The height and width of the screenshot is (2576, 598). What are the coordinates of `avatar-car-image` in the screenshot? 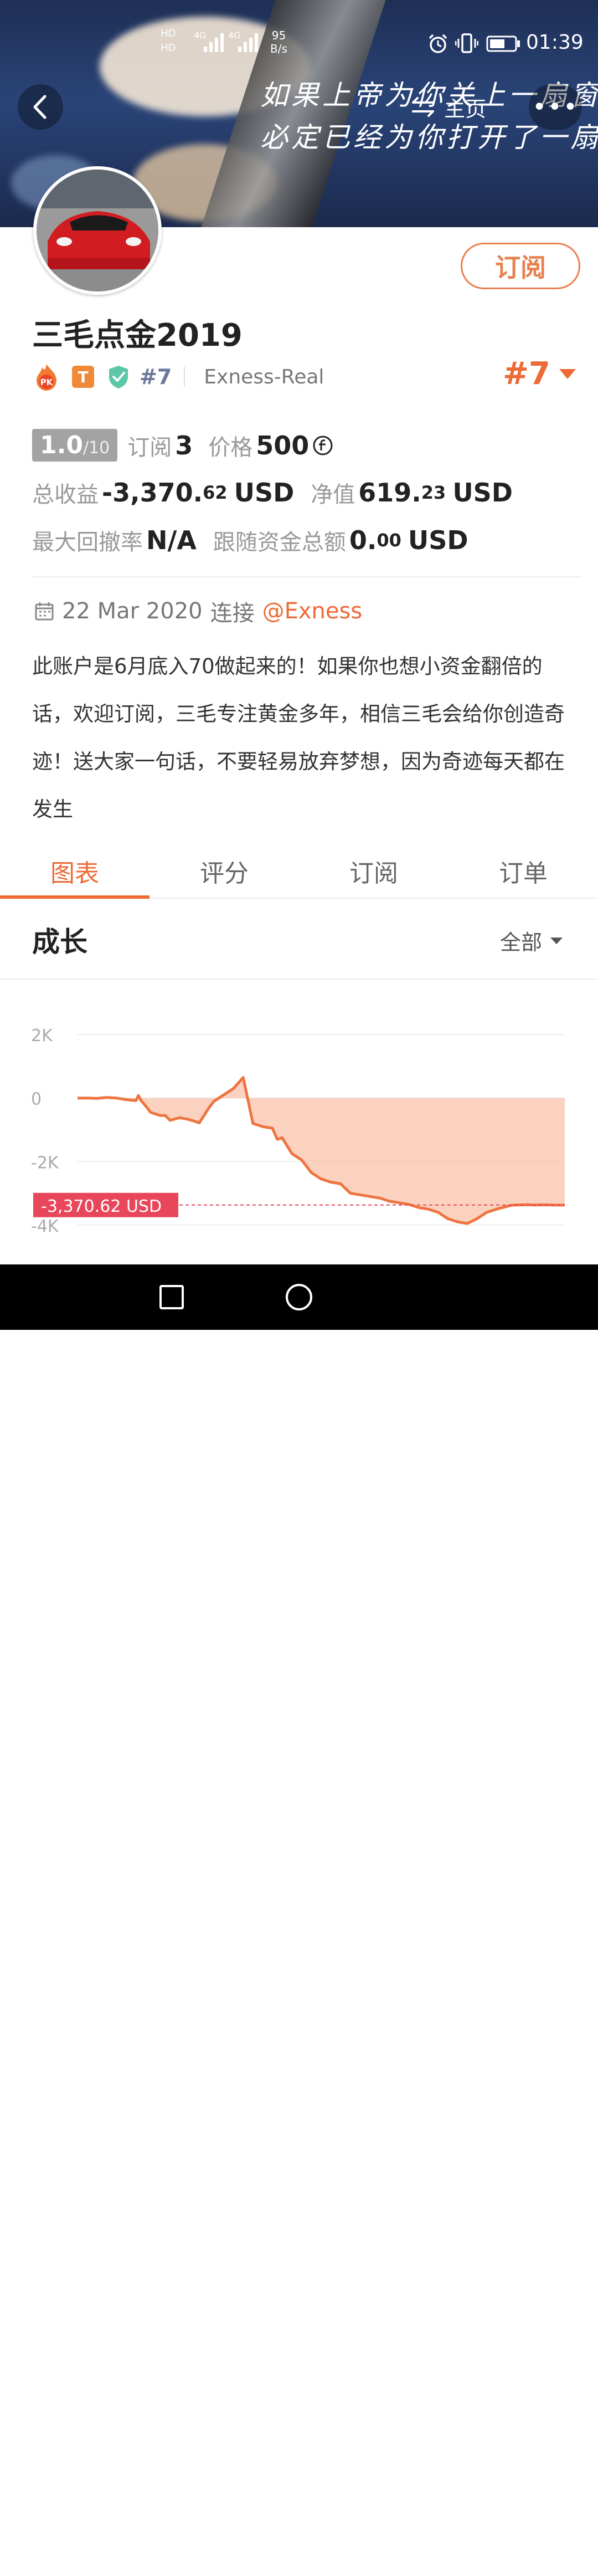 It's located at (97, 230).